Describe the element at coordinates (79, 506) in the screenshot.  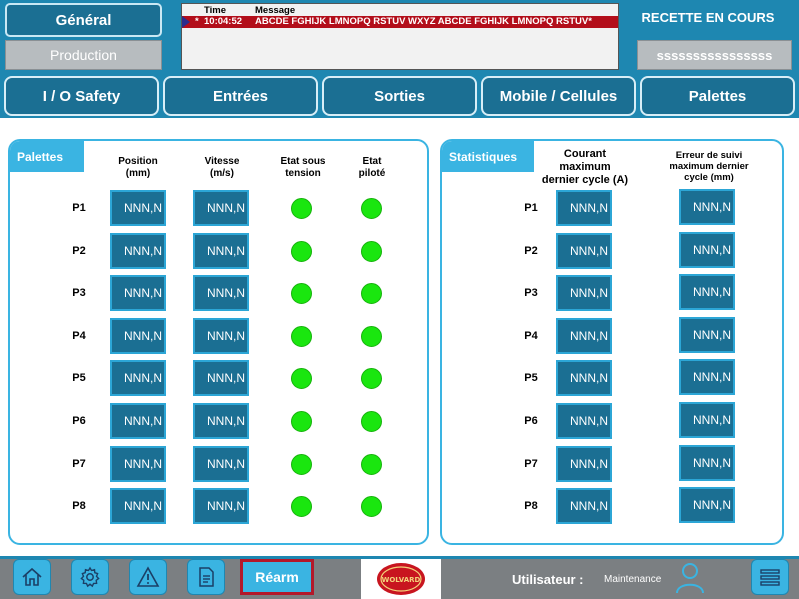
I see `palette-row-label: P8` at that location.